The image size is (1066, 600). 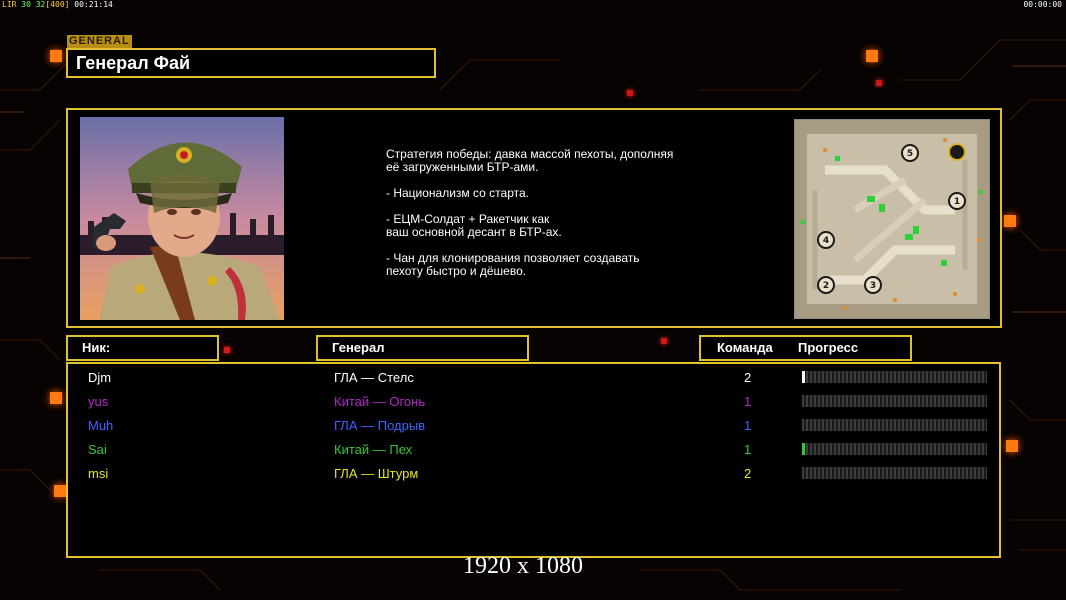 I want to click on player-row: Muh ГЛА — Подрыв 1, so click(x=533, y=427).